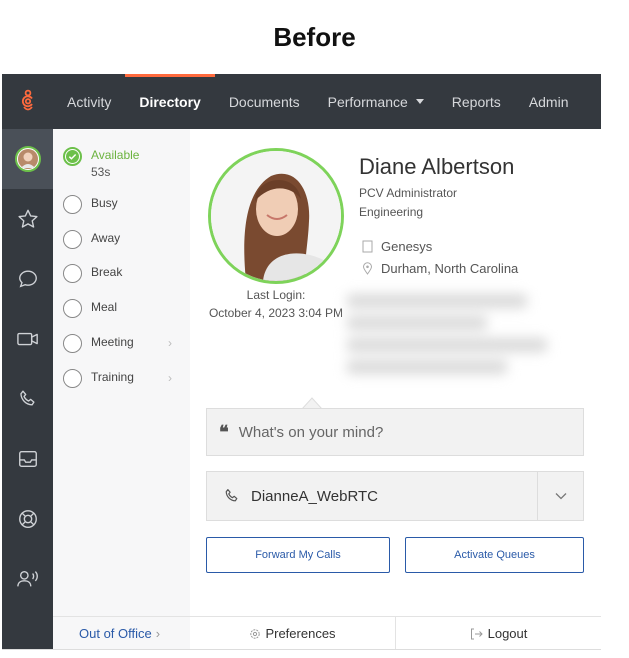 This screenshot has height=658, width=629. Describe the element at coordinates (106, 238) in the screenshot. I see `status-away-label: Away` at that location.